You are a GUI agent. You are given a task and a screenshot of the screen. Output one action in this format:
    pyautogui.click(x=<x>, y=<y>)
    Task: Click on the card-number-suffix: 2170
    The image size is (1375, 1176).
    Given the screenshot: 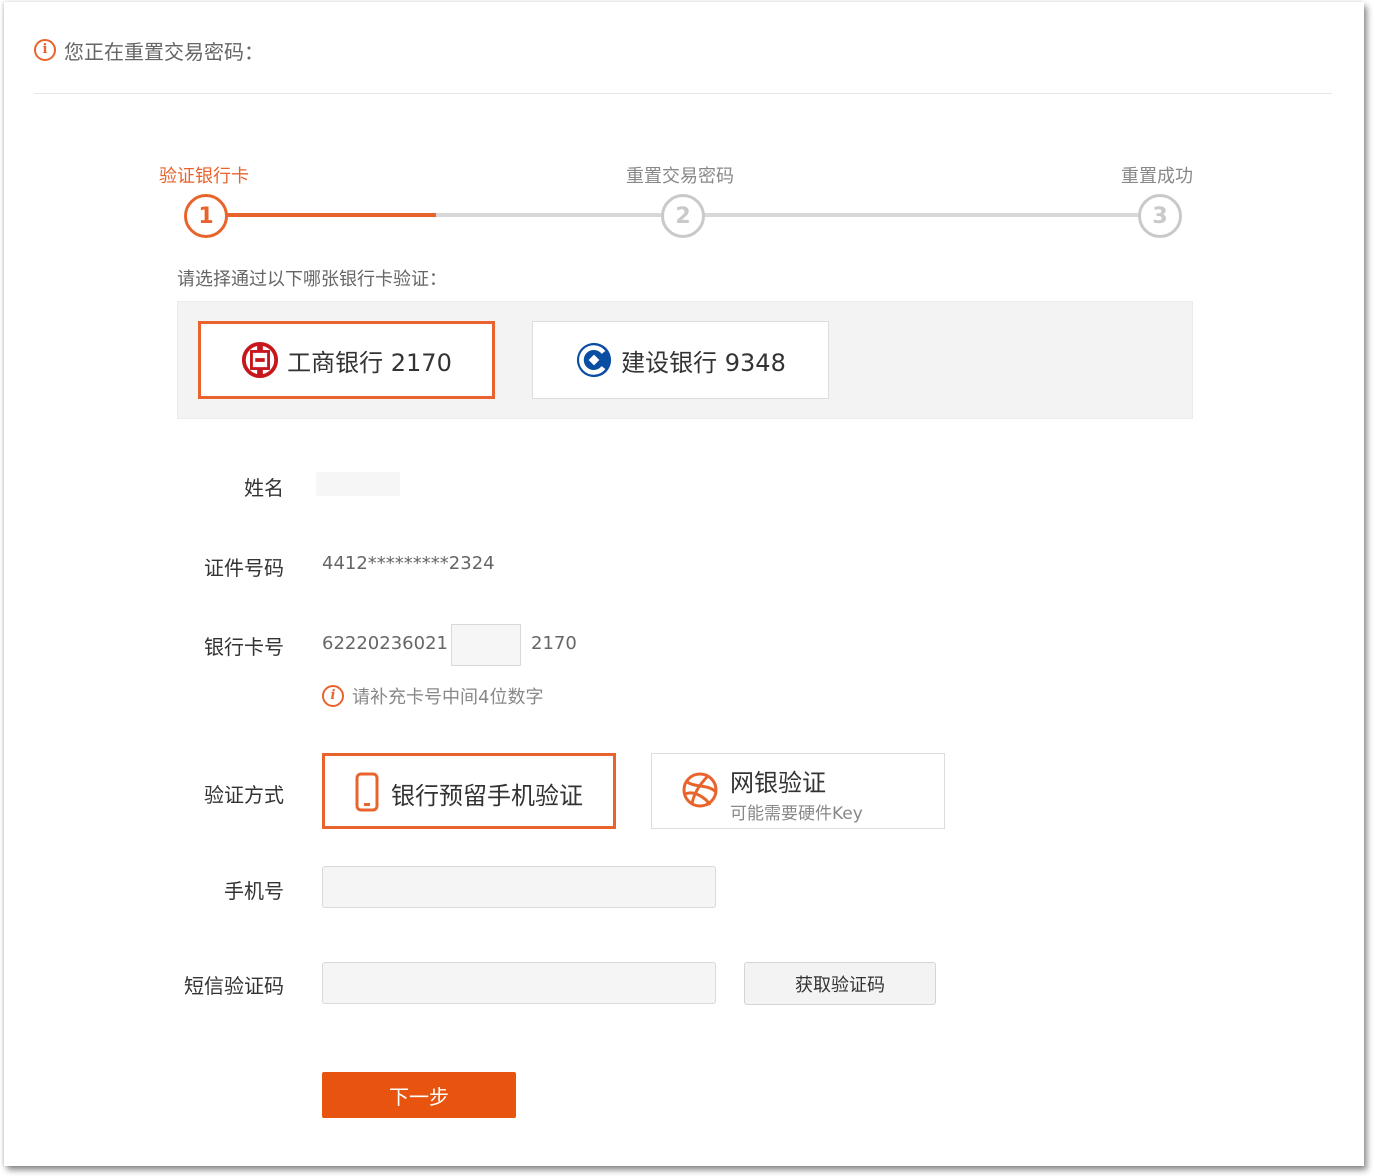 What is the action you would take?
    pyautogui.click(x=554, y=643)
    